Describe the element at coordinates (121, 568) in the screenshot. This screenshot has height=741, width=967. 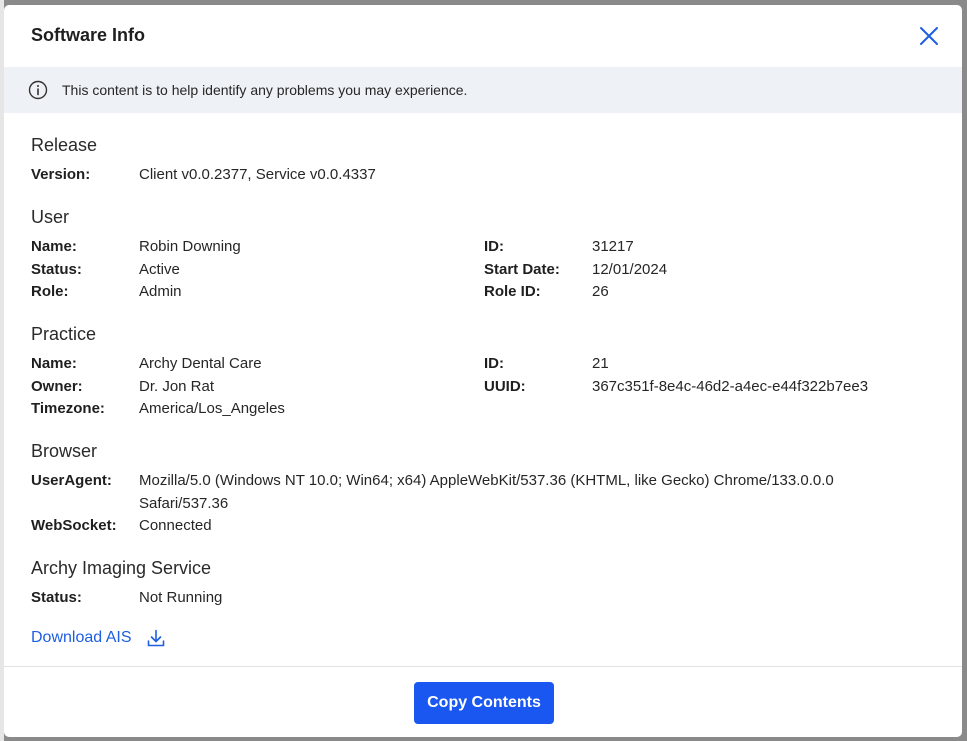
I see `imaging-heading: Archy Imaging Service` at that location.